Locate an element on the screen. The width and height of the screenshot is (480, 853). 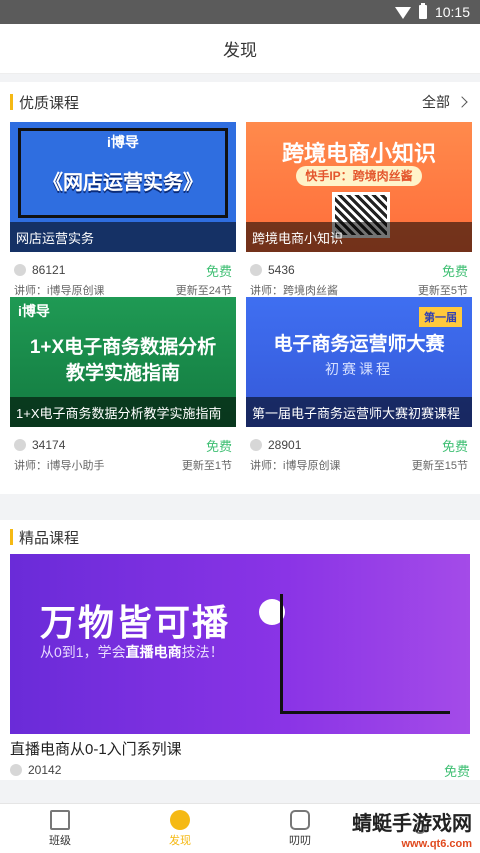
course-caption: 1+X电子商务数据分析教学实施指南 is located at coordinates (123, 412).